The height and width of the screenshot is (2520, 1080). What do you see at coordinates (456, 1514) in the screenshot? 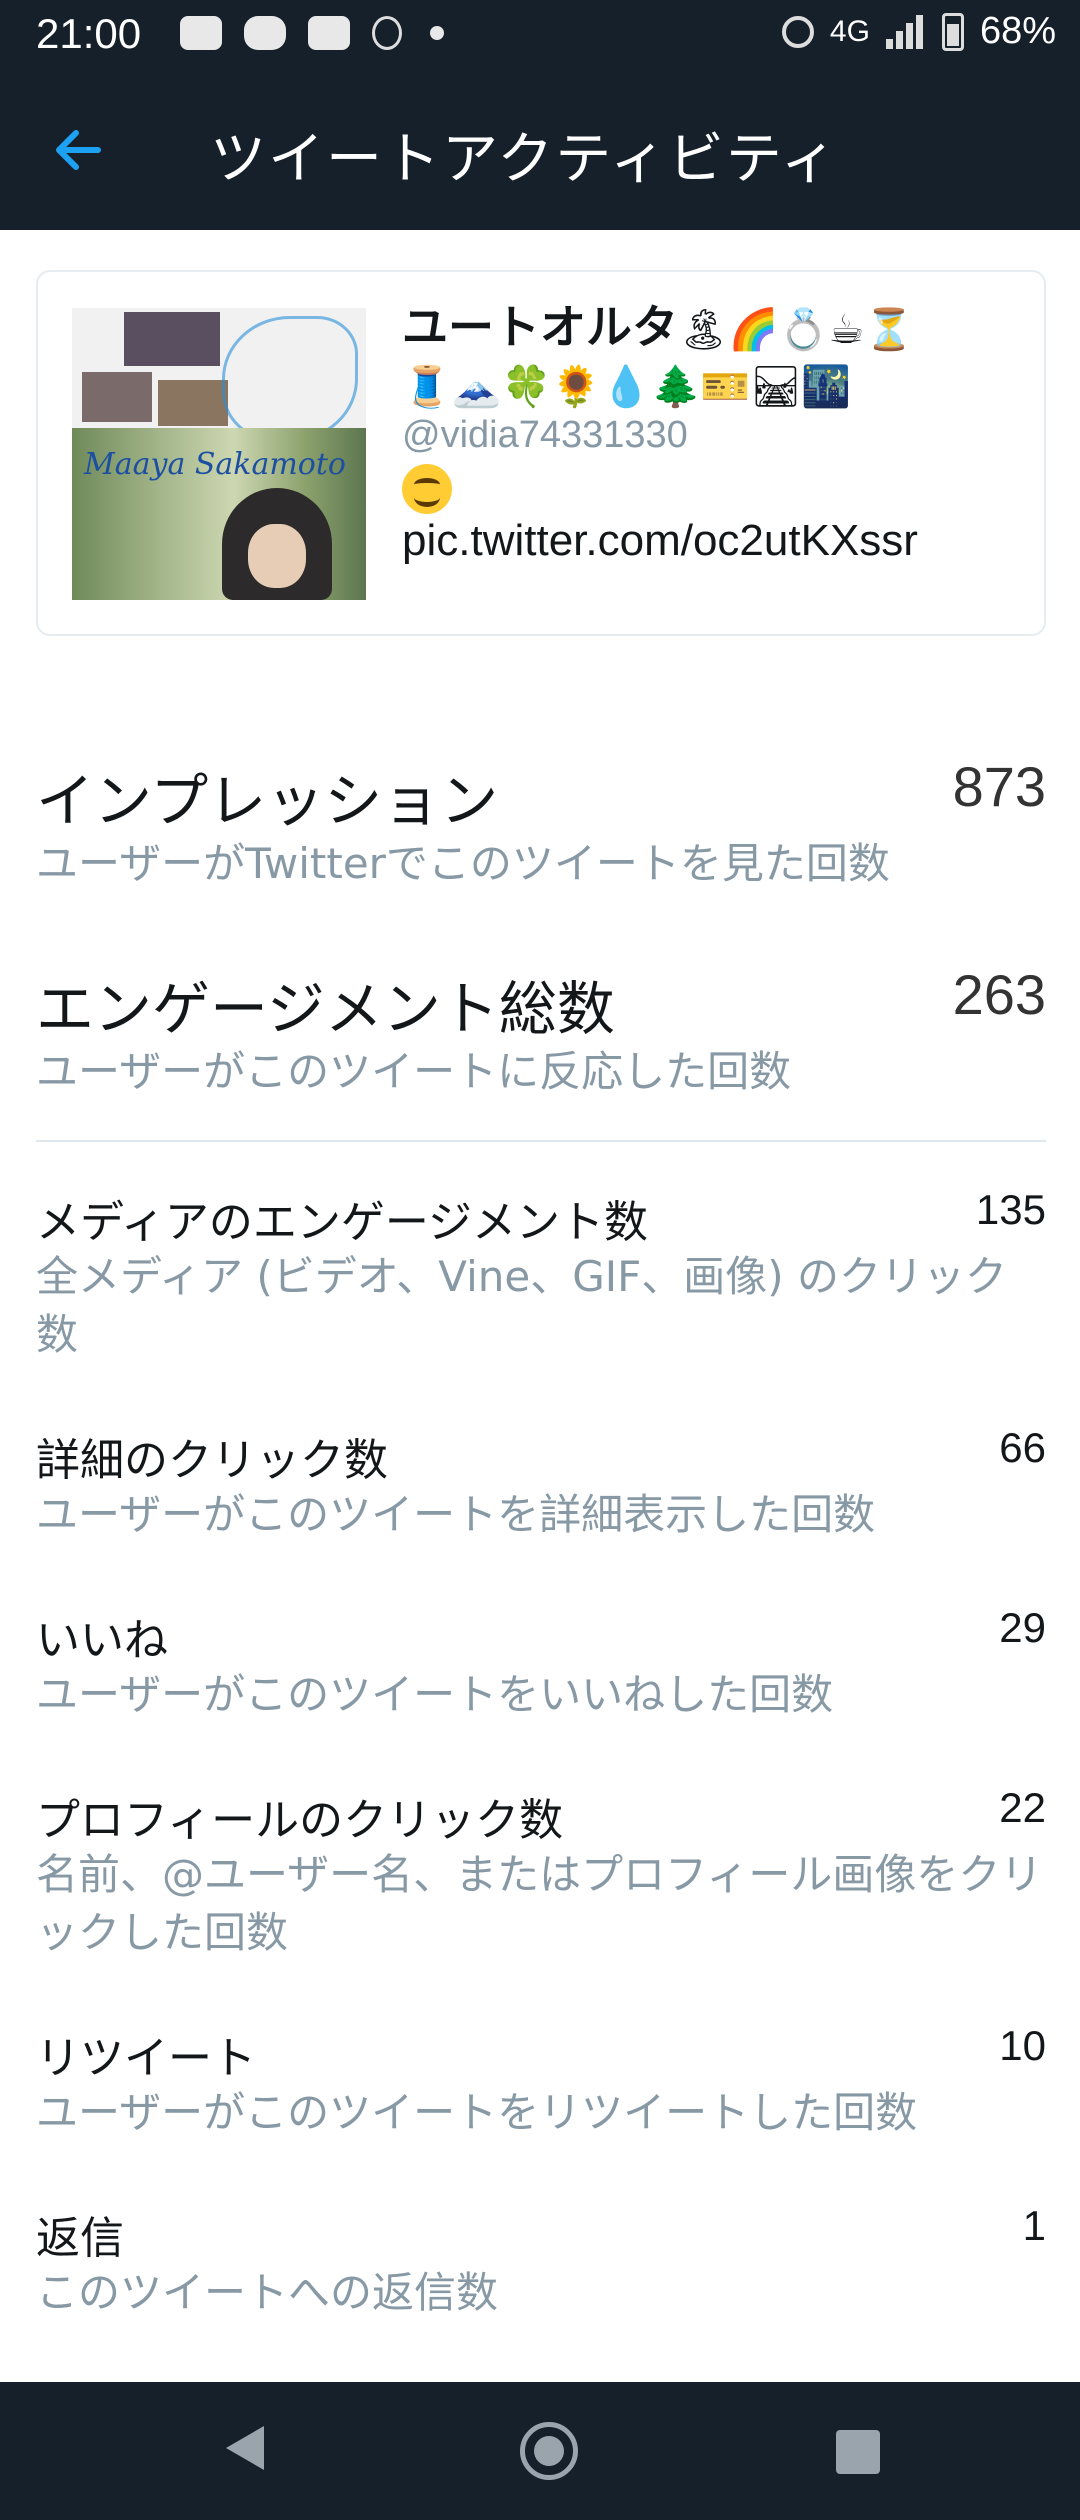
I see `metric-description: ユーザーがこのツイートを詳細表示した回数` at bounding box center [456, 1514].